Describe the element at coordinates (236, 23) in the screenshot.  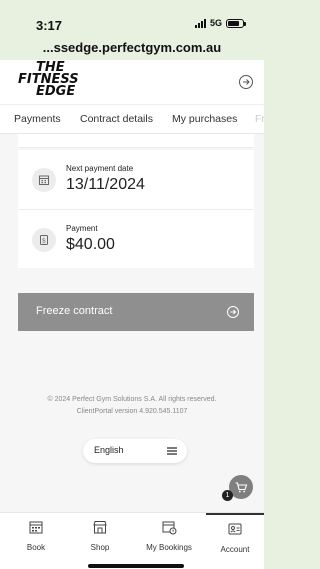
I see `battery-icon` at that location.